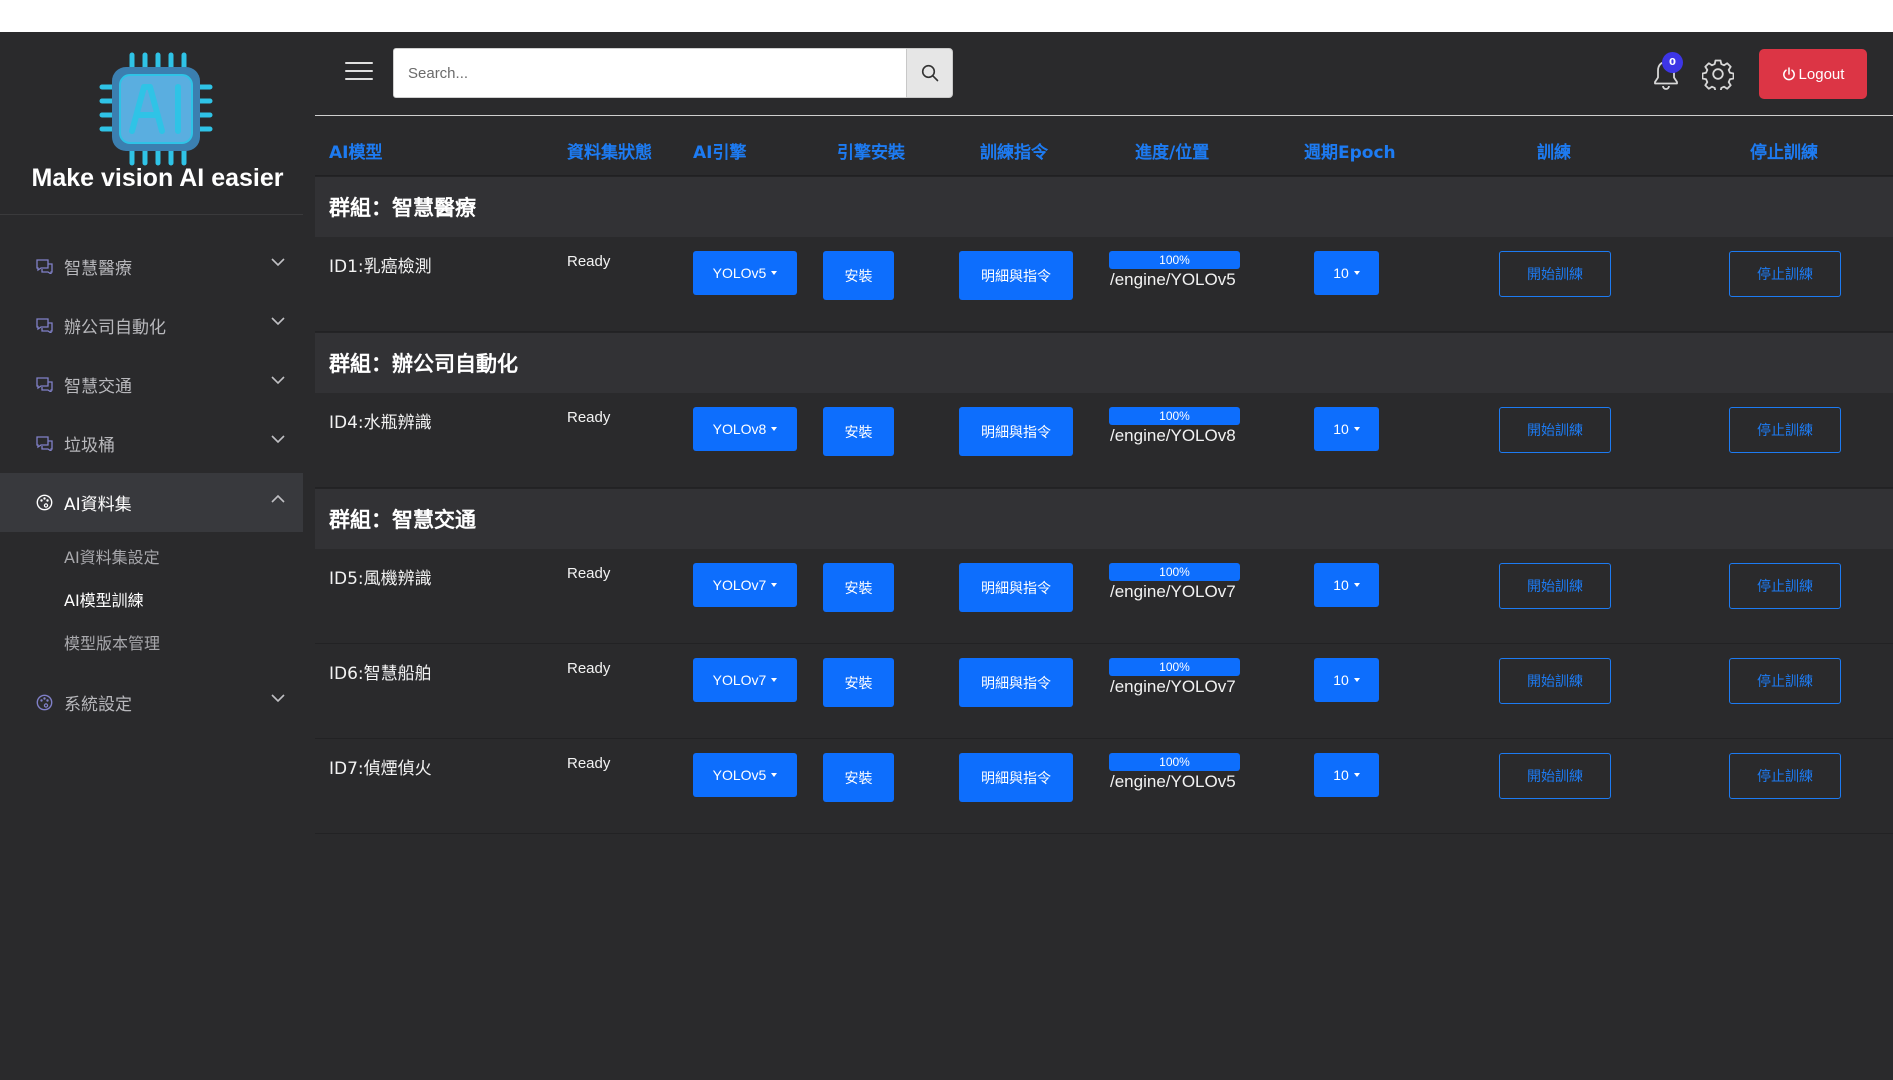 The width and height of the screenshot is (1893, 1080). I want to click on logout-button: Logout, so click(1813, 74).